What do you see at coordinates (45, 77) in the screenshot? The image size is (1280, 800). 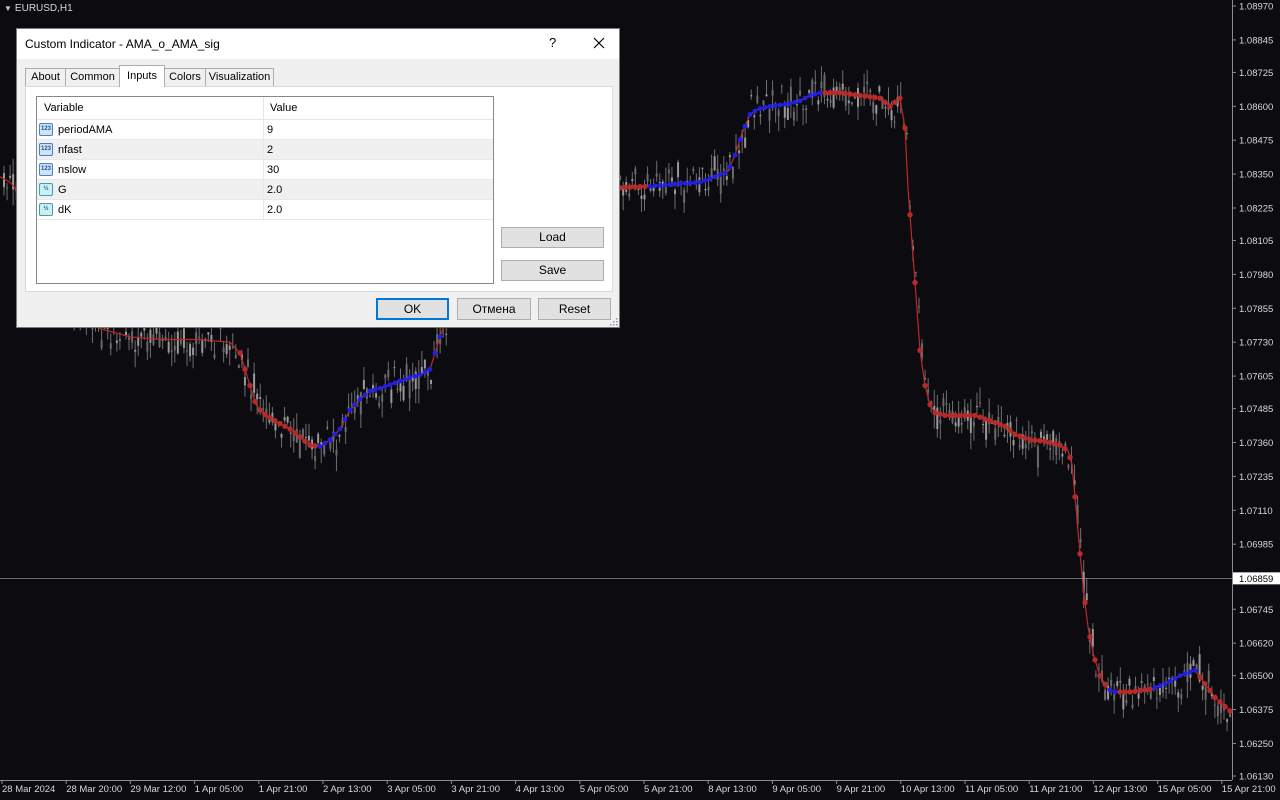 I see `tab-about: About` at bounding box center [45, 77].